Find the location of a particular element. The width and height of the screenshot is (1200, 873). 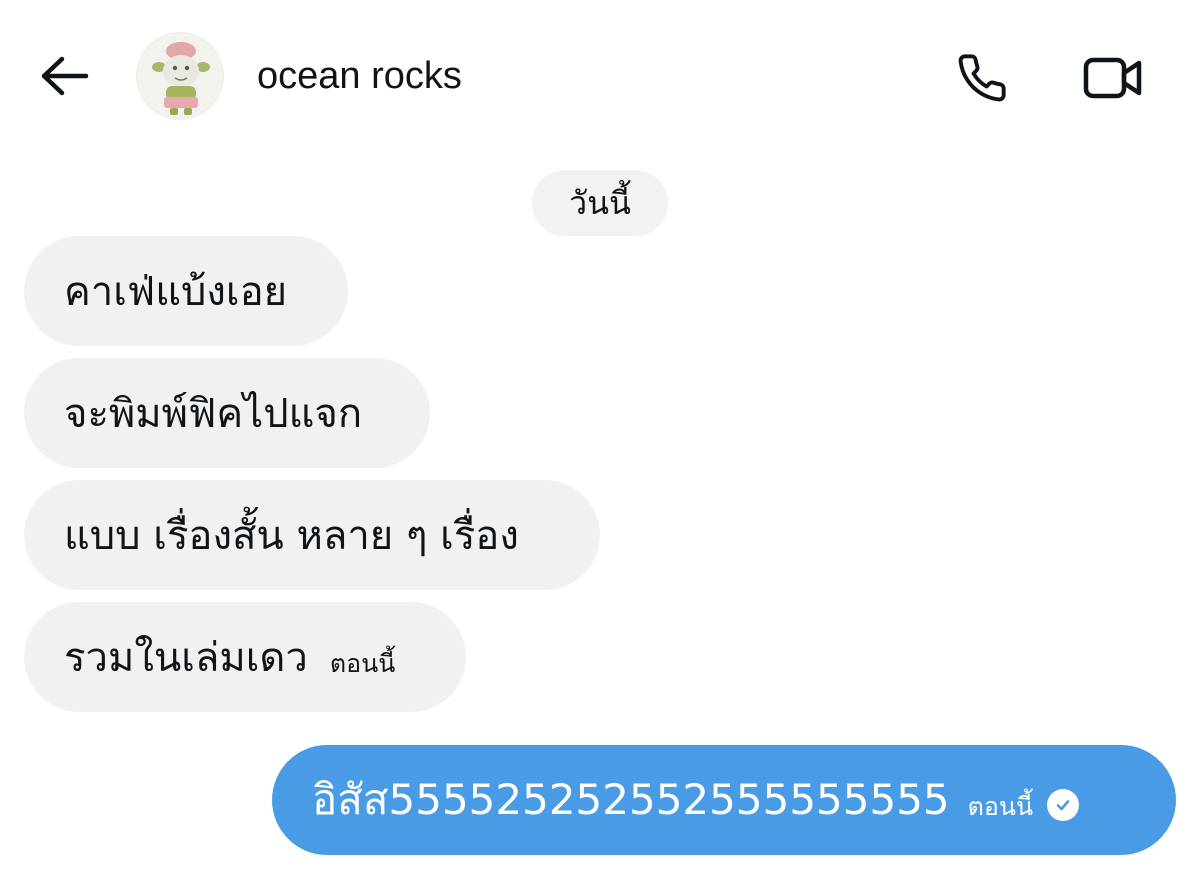

message-text: รวมในเล่มเดว is located at coordinates (186, 658).